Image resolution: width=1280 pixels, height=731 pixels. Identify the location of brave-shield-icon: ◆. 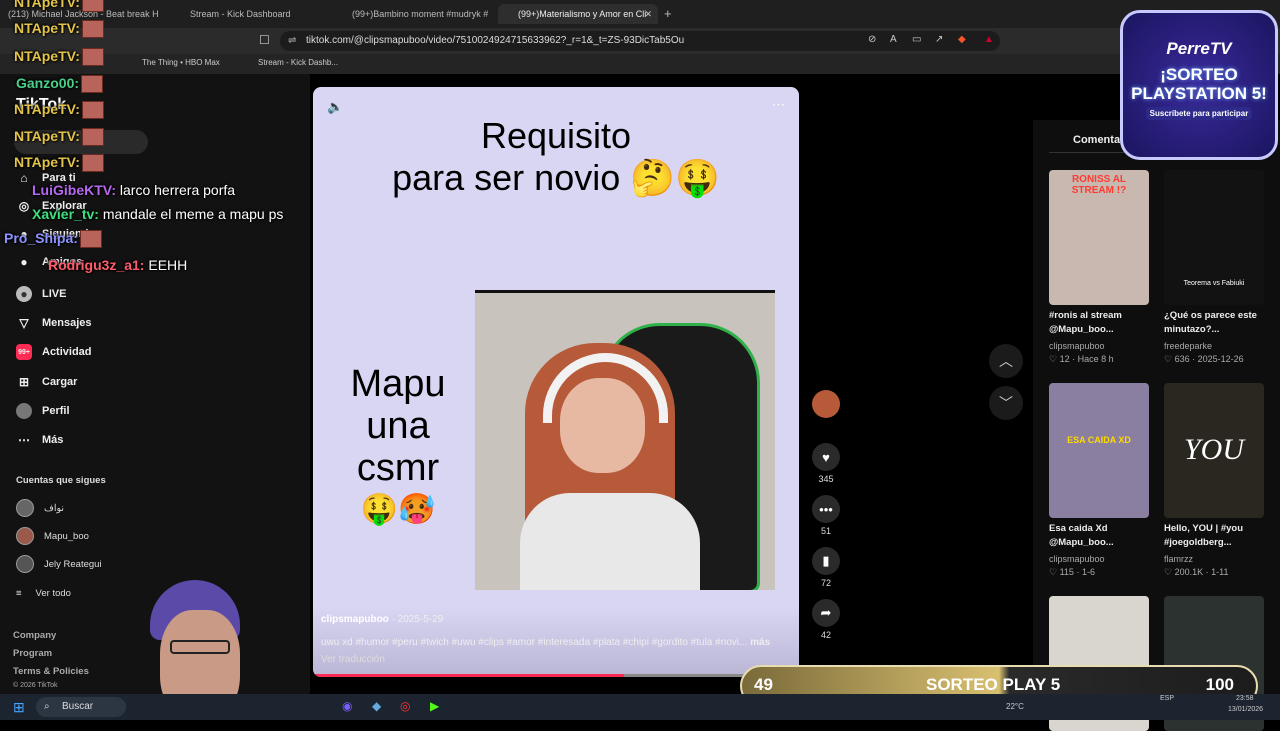
(962, 39).